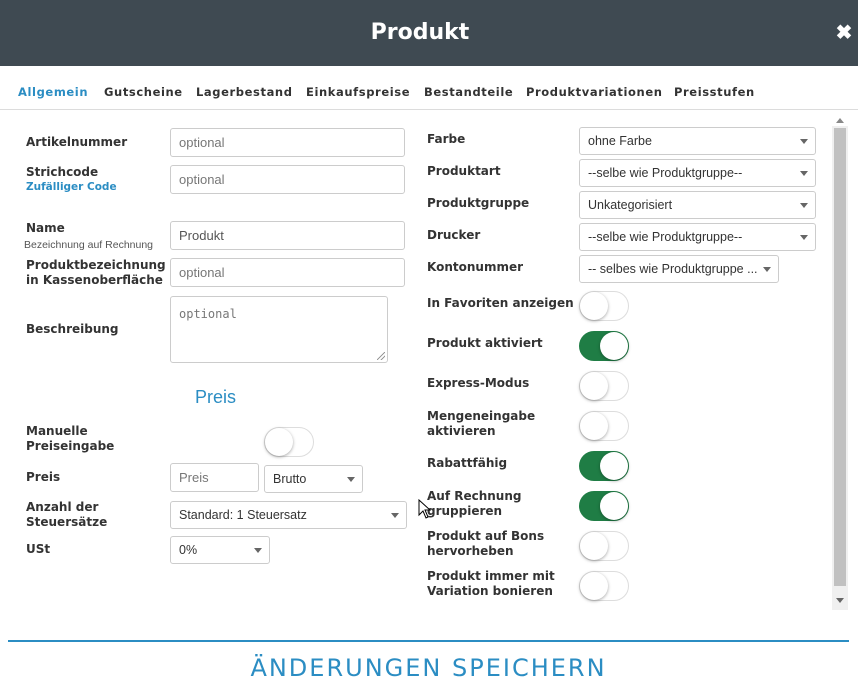  Describe the element at coordinates (290, 479) in the screenshot. I see `preis-mode-value: Brutto` at that location.